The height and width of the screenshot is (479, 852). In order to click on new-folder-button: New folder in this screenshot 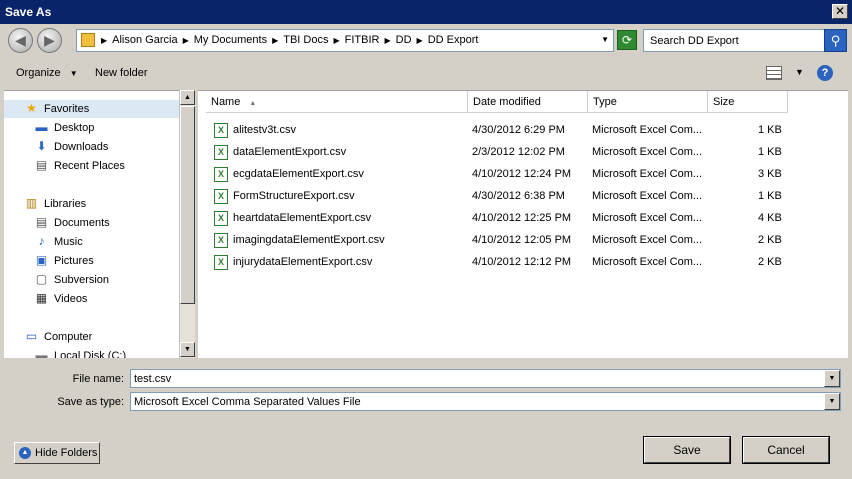, I will do `click(121, 73)`.